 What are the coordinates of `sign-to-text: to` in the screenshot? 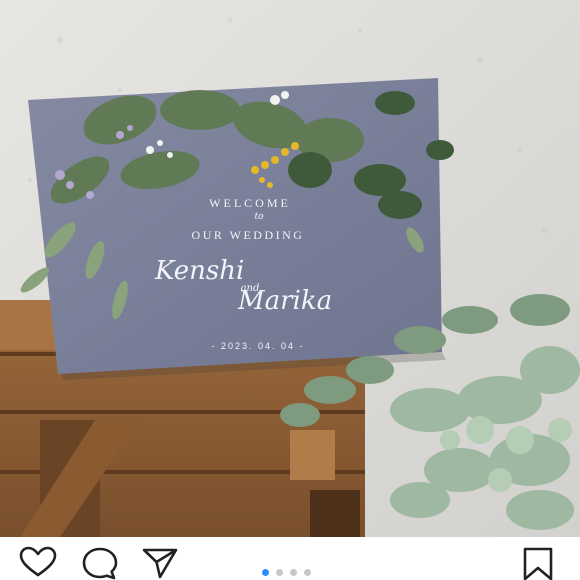 It's located at (259, 217).